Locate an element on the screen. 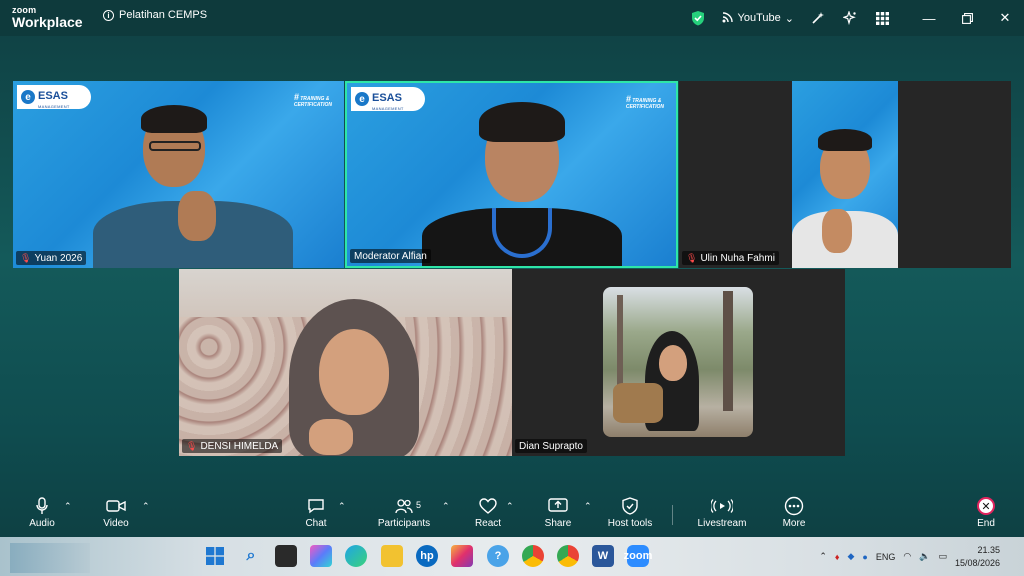 The height and width of the screenshot is (576, 1024). react-button: React is located at coordinates (488, 515).